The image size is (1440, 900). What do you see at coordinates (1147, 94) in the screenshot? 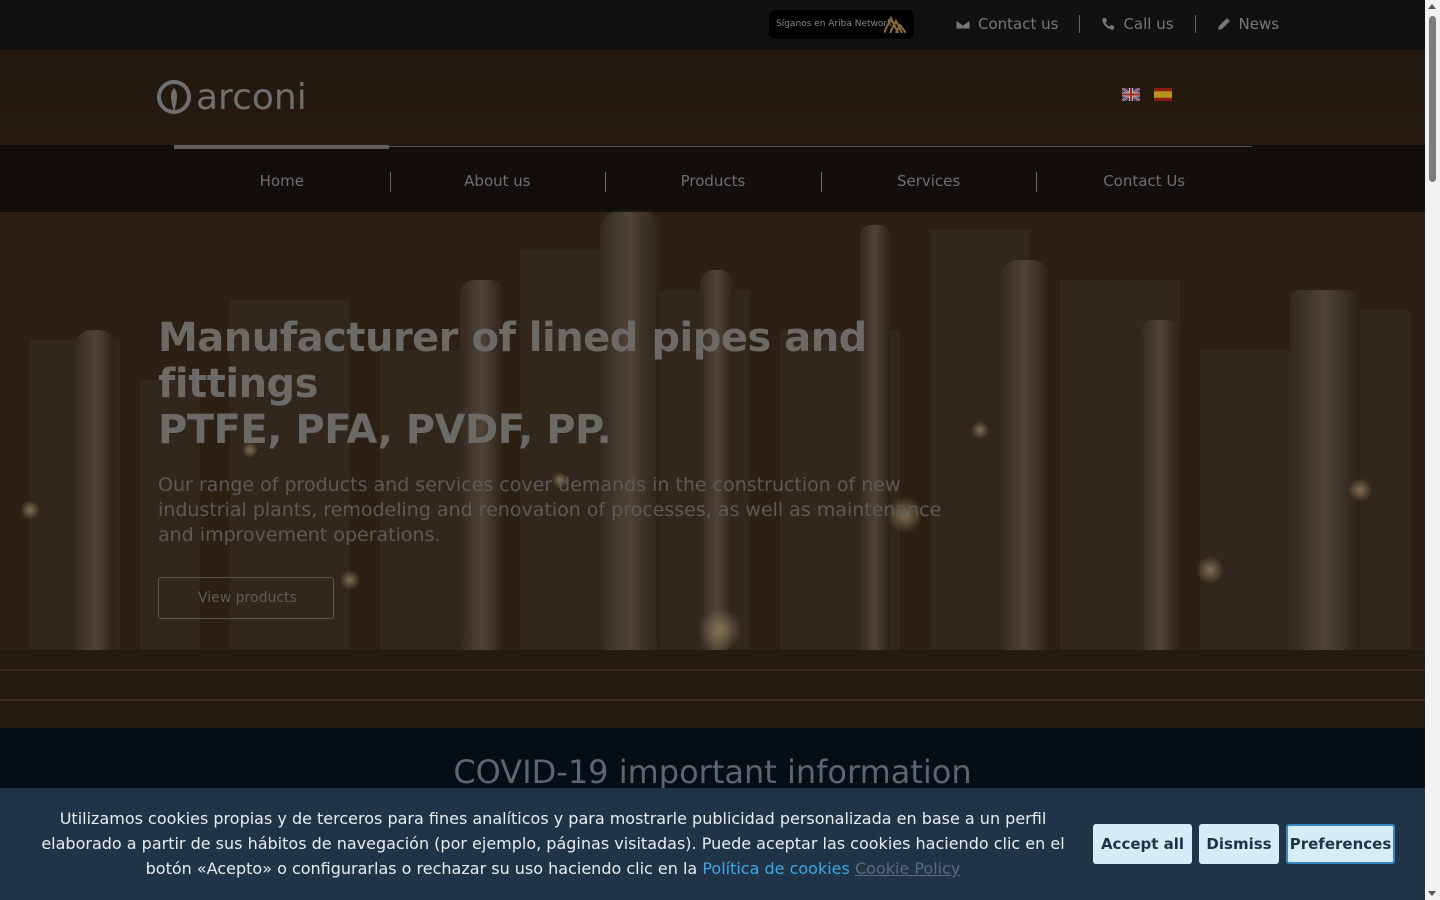
I see `language-selector` at bounding box center [1147, 94].